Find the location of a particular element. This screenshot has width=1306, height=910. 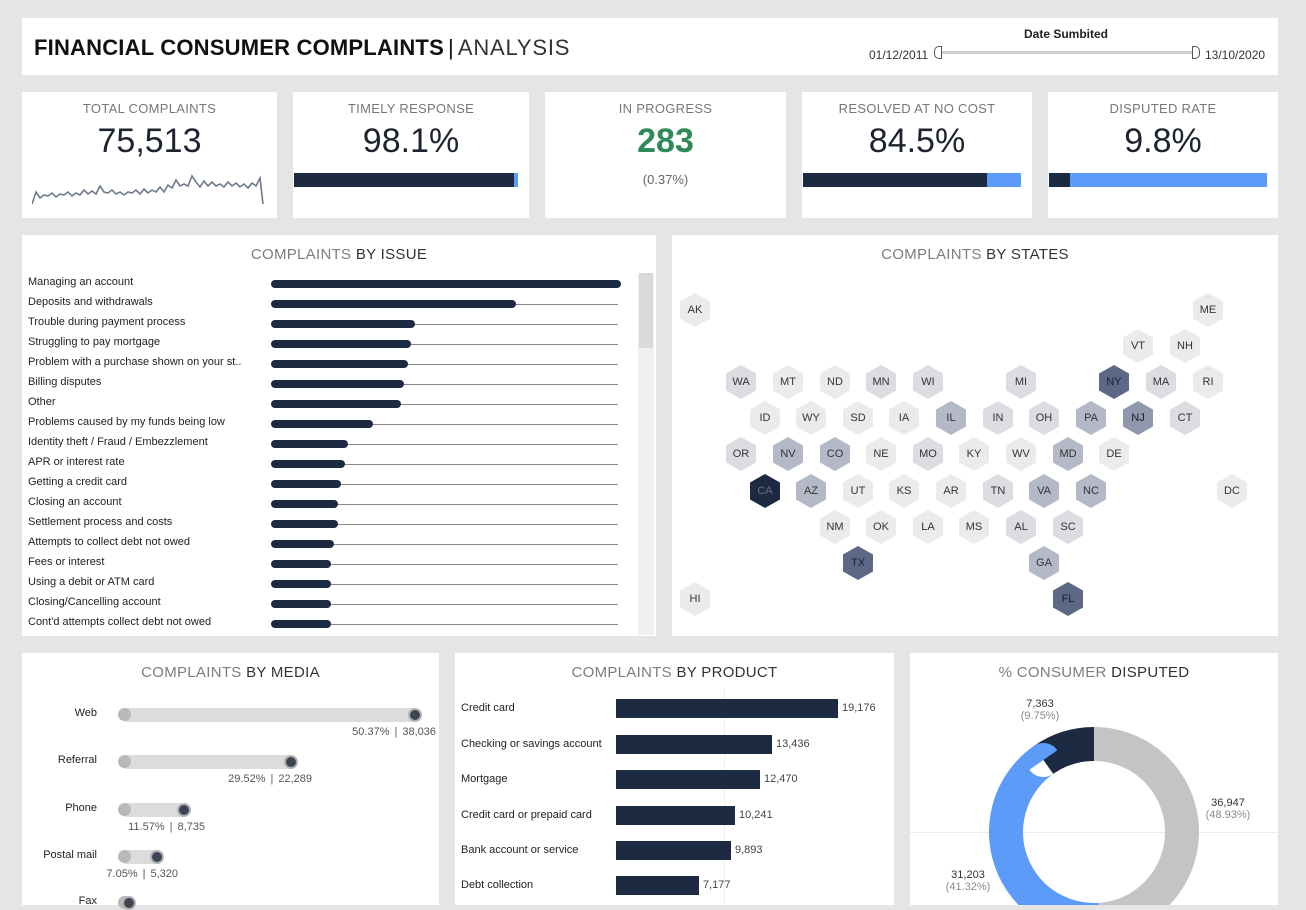

state-hex-ky: KY is located at coordinates (974, 454).